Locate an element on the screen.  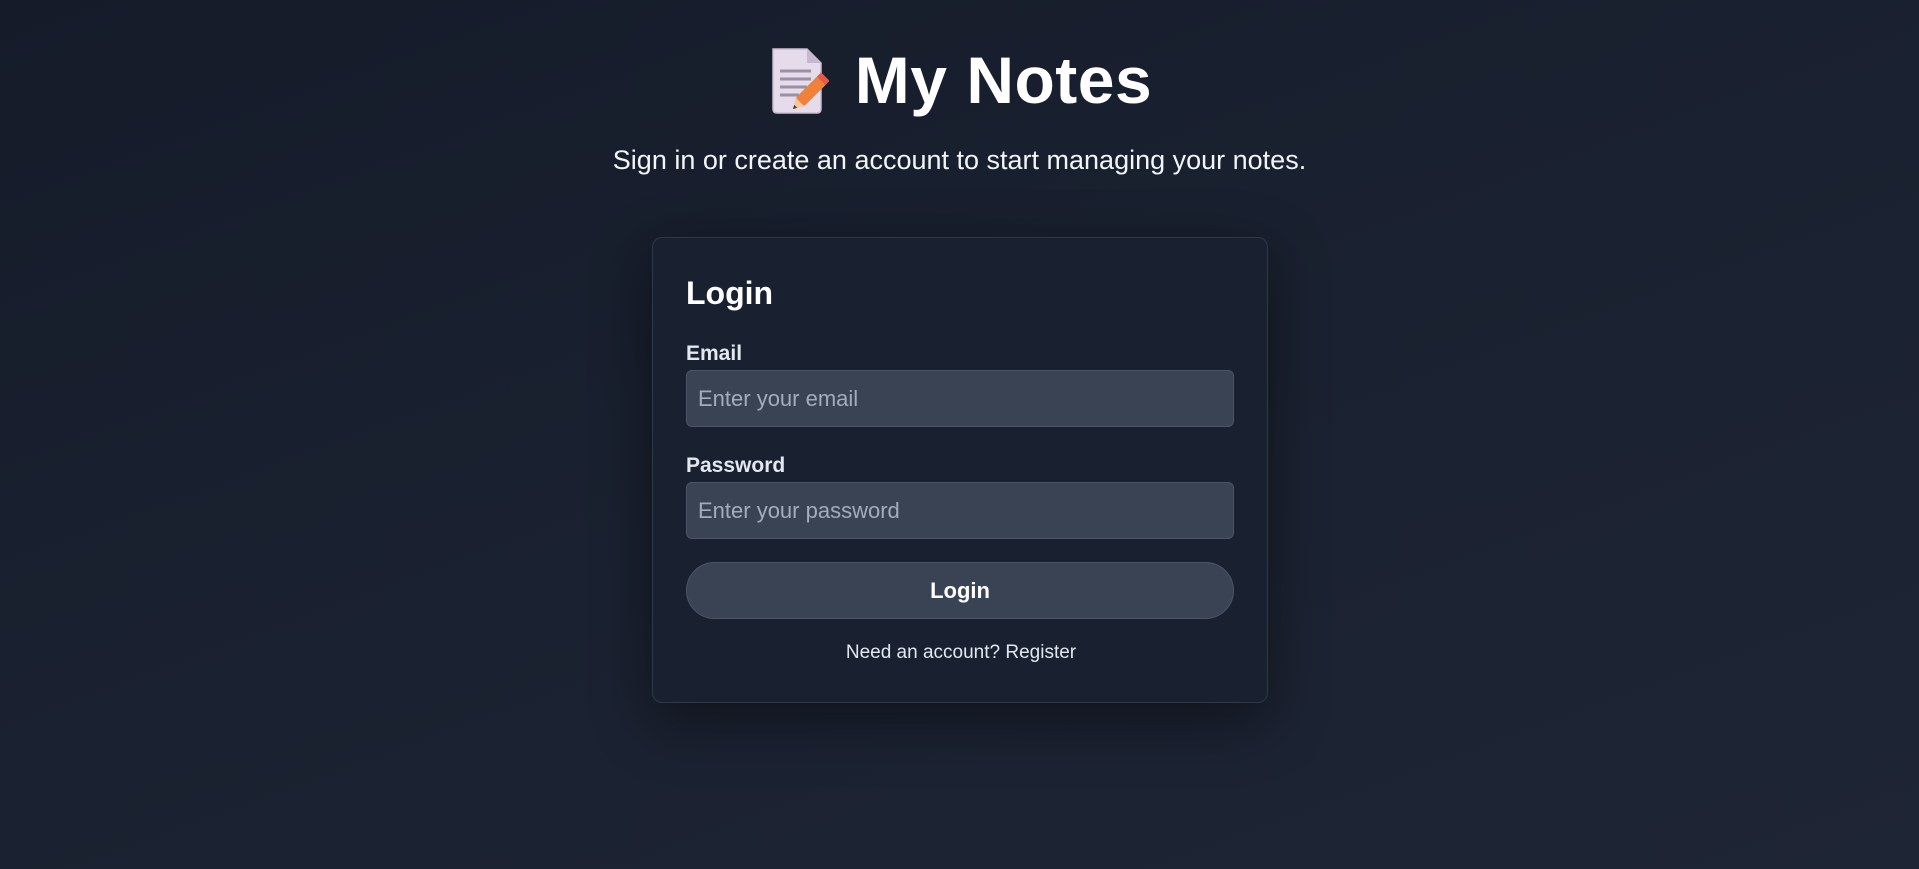
memo-icon is located at coordinates (798, 80).